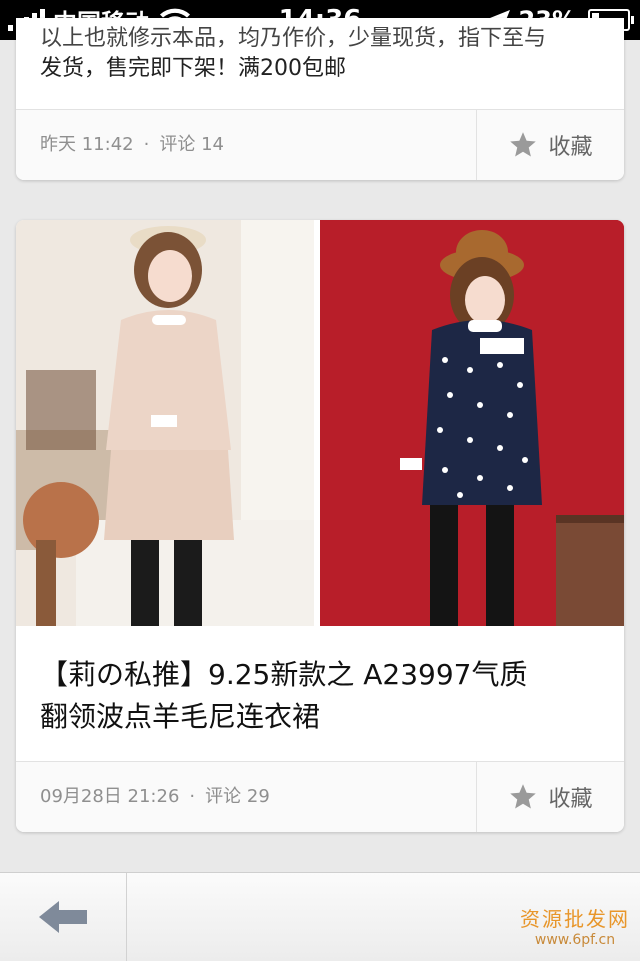  Describe the element at coordinates (575, 940) in the screenshot. I see `watermark-url: www.6pf.cn` at that location.